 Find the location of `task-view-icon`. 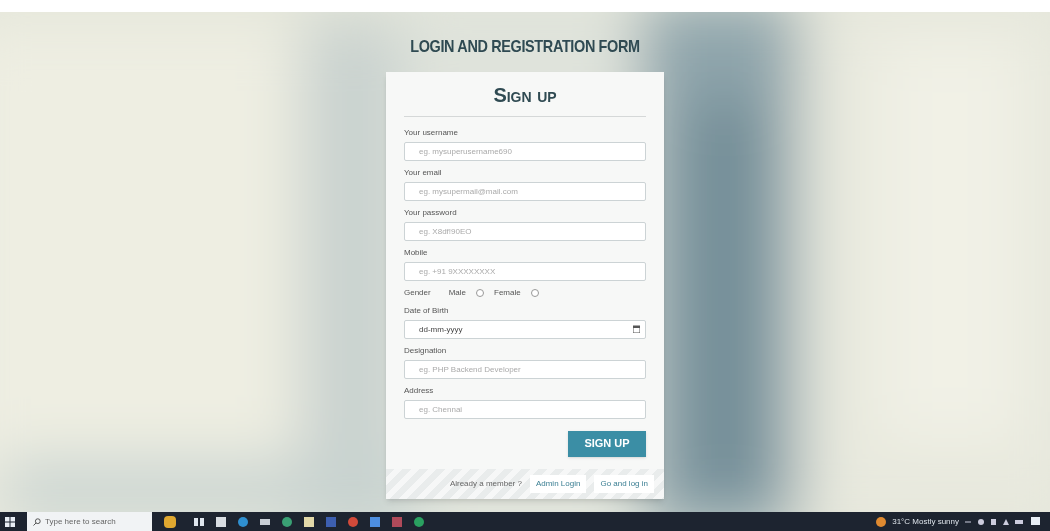

task-view-icon is located at coordinates (199, 521).